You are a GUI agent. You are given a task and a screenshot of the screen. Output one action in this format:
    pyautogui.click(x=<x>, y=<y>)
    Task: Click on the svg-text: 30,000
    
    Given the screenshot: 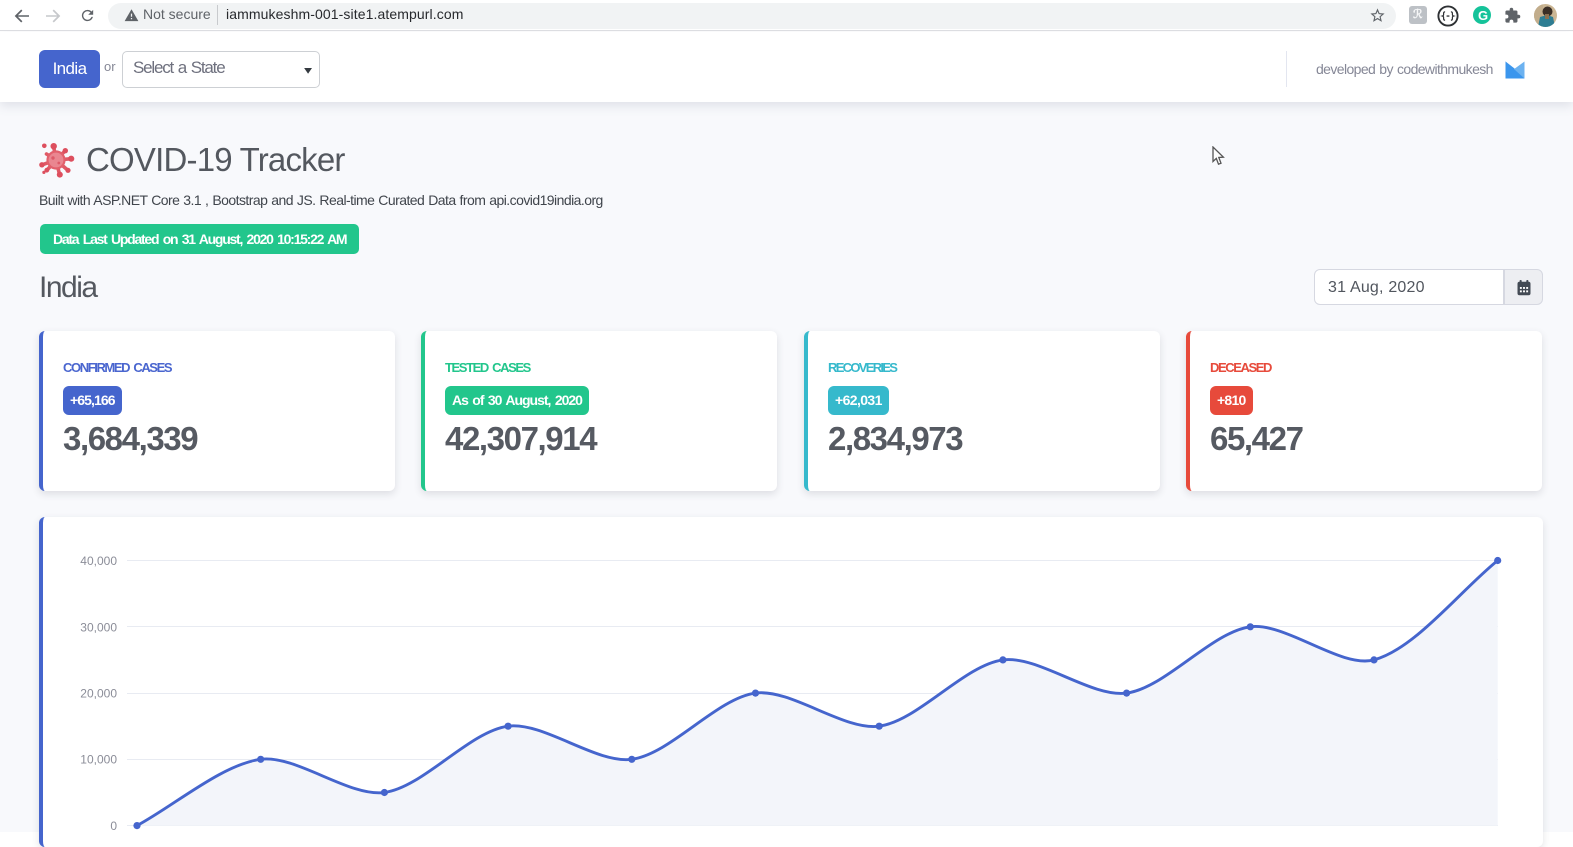 What is the action you would take?
    pyautogui.click(x=98, y=627)
    